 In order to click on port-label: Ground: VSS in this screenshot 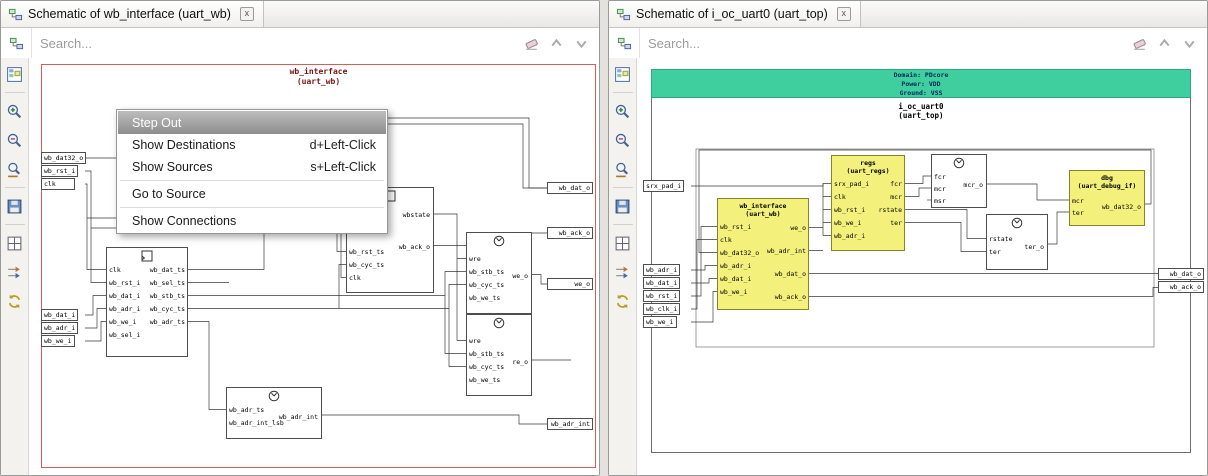, I will do `click(921, 93)`.